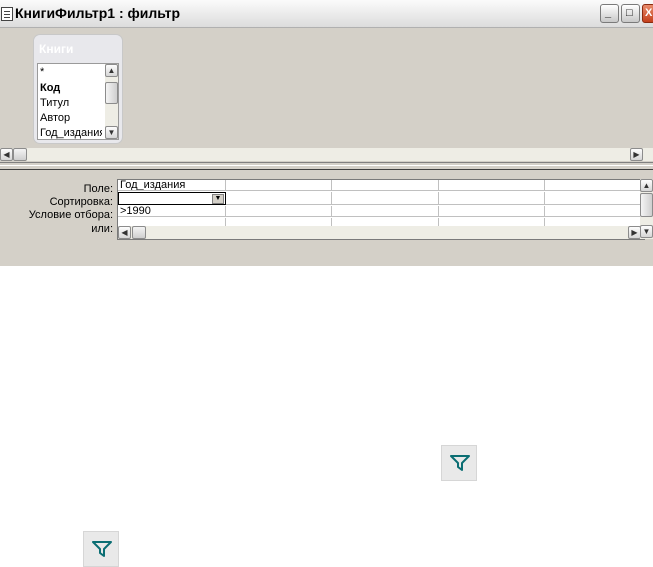  Describe the element at coordinates (56, 49) in the screenshot. I see `table-name: Книги` at that location.